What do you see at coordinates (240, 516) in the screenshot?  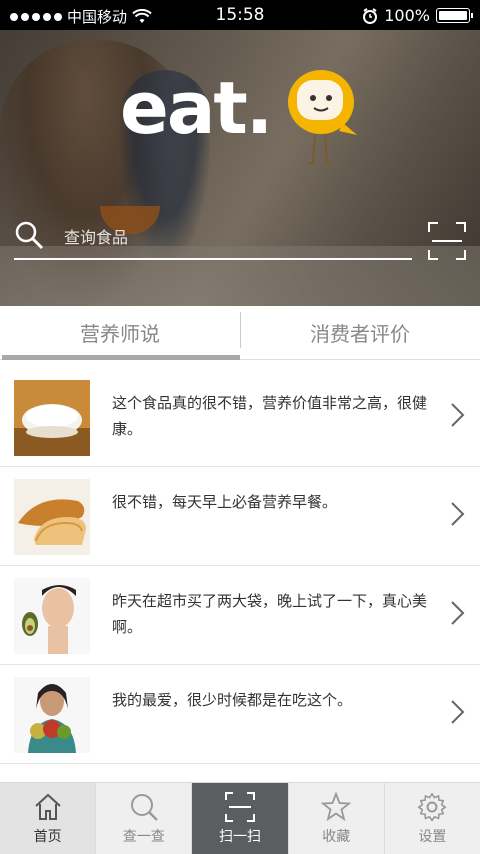 I see `list-item: 很不错，每天早上必备营养早餐。` at bounding box center [240, 516].